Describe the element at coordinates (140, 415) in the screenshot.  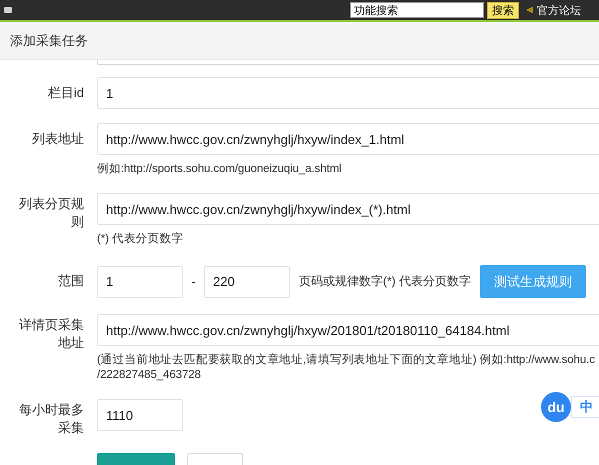
I see `input-field: 1110` at that location.